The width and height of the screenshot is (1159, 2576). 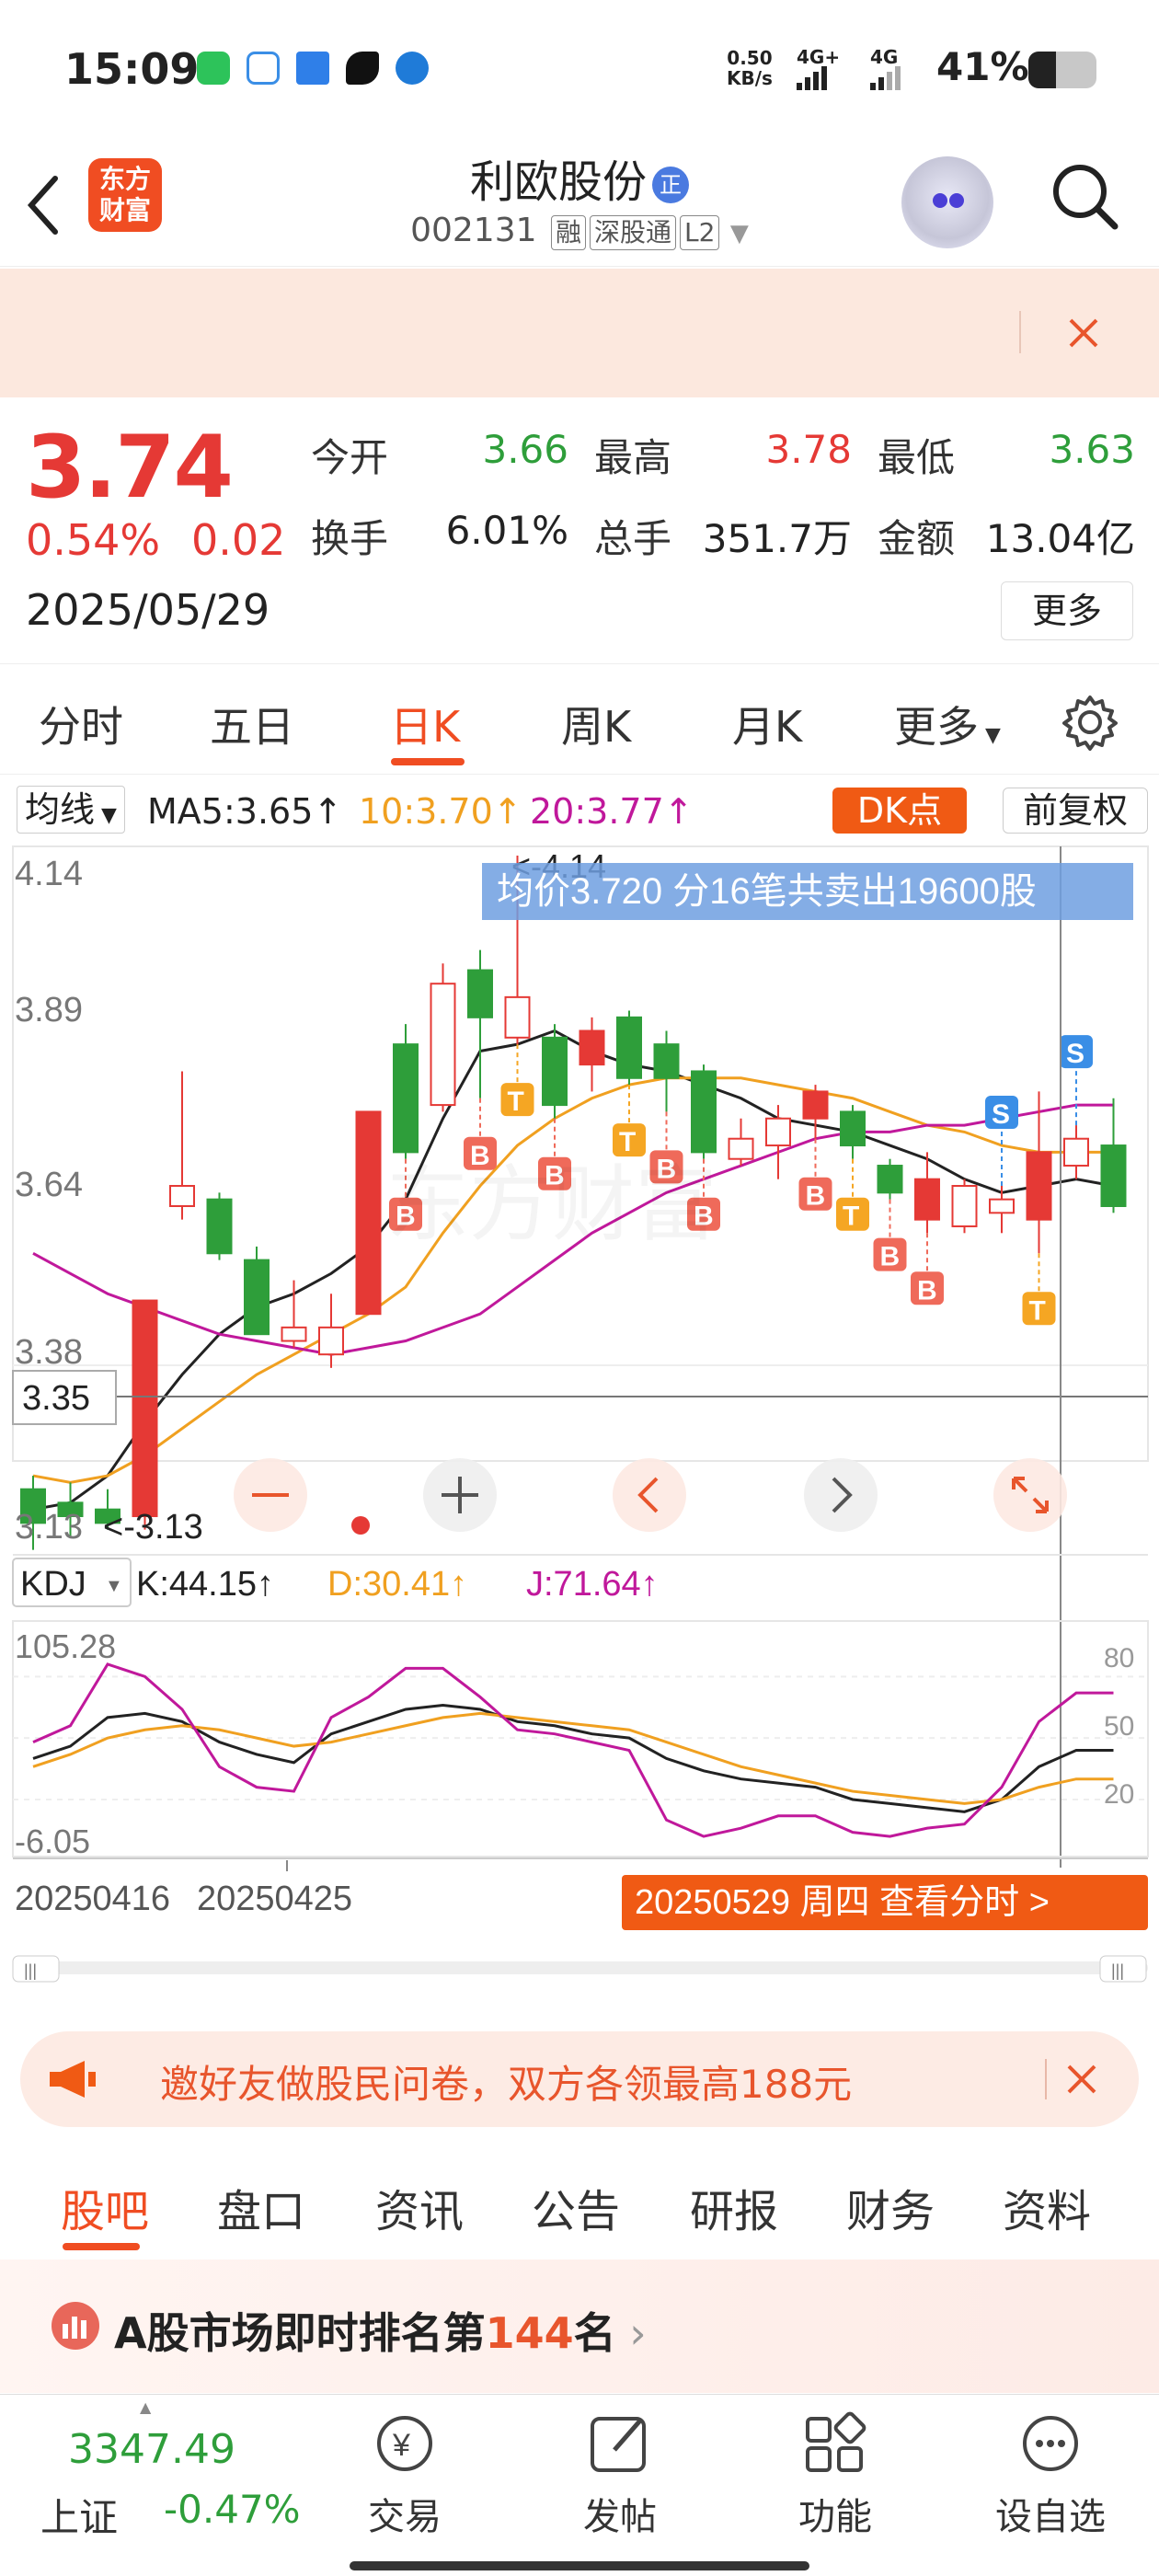 What do you see at coordinates (1119, 1726) in the screenshot?
I see `kdj-level-50: 50` at bounding box center [1119, 1726].